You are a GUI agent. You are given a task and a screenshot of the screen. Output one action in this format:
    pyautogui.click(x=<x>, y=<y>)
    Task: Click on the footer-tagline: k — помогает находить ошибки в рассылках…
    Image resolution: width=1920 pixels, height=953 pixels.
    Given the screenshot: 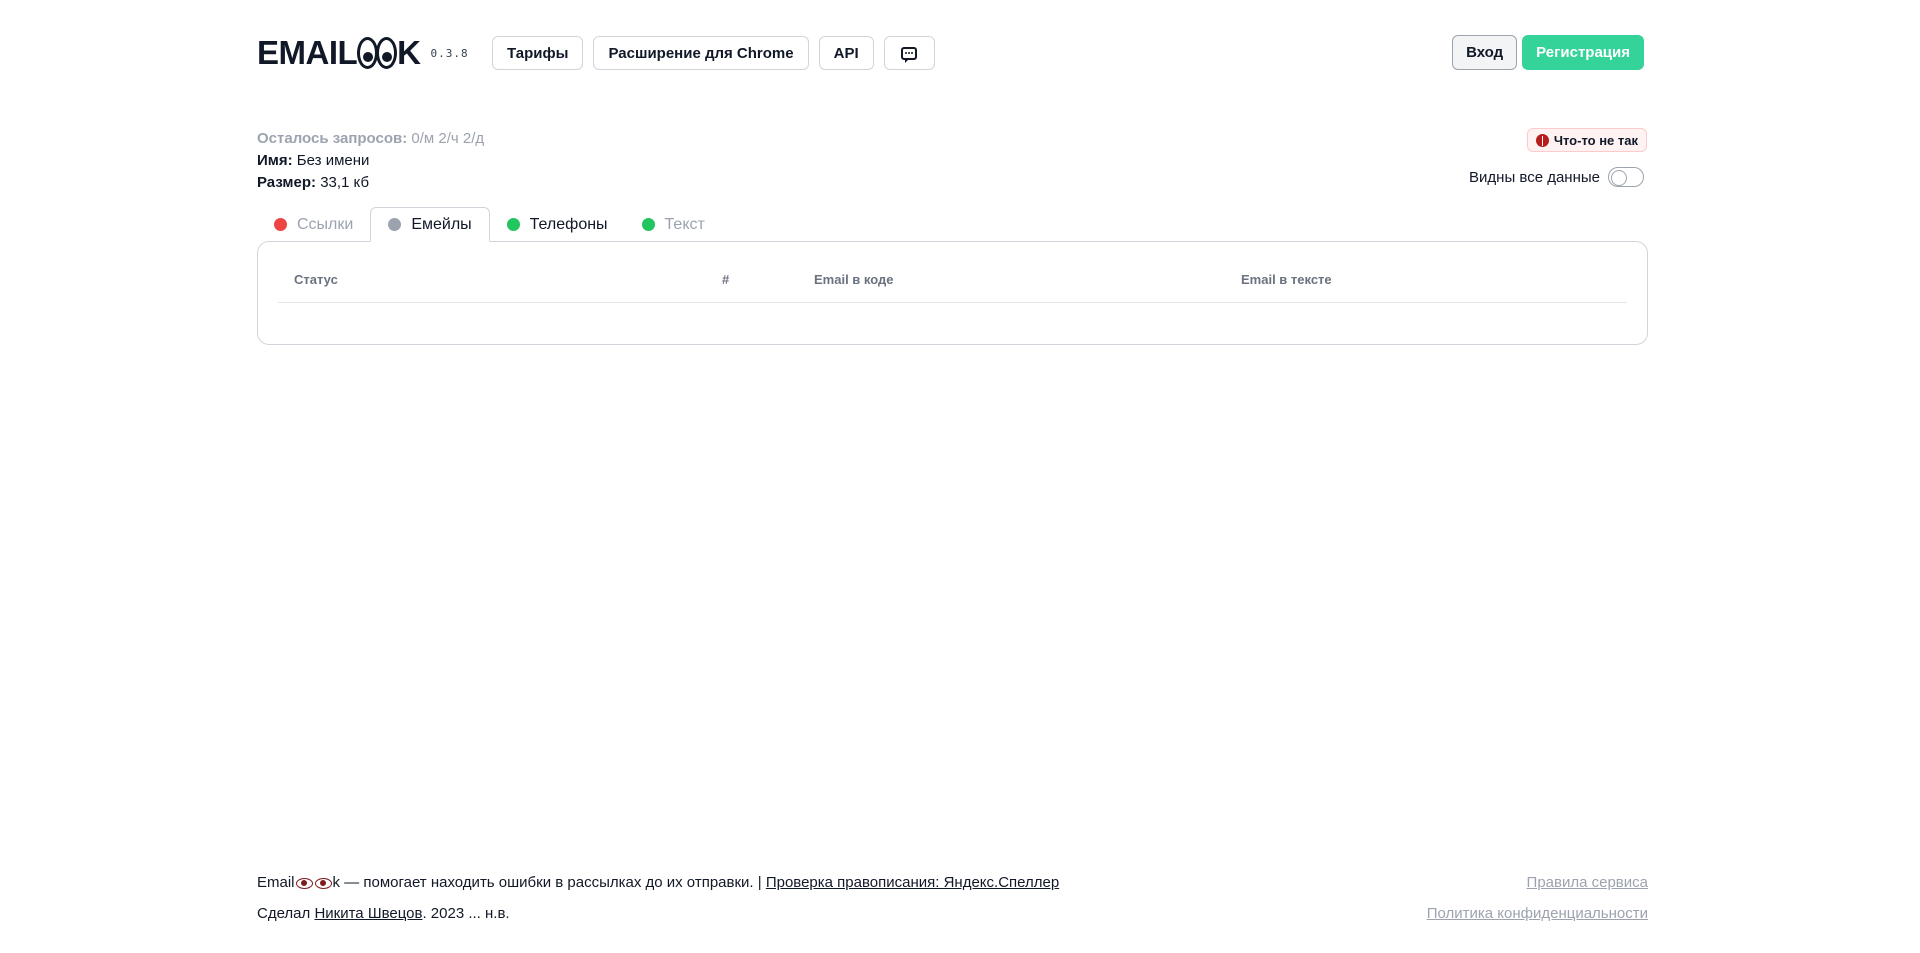 What is the action you would take?
    pyautogui.click(x=547, y=882)
    